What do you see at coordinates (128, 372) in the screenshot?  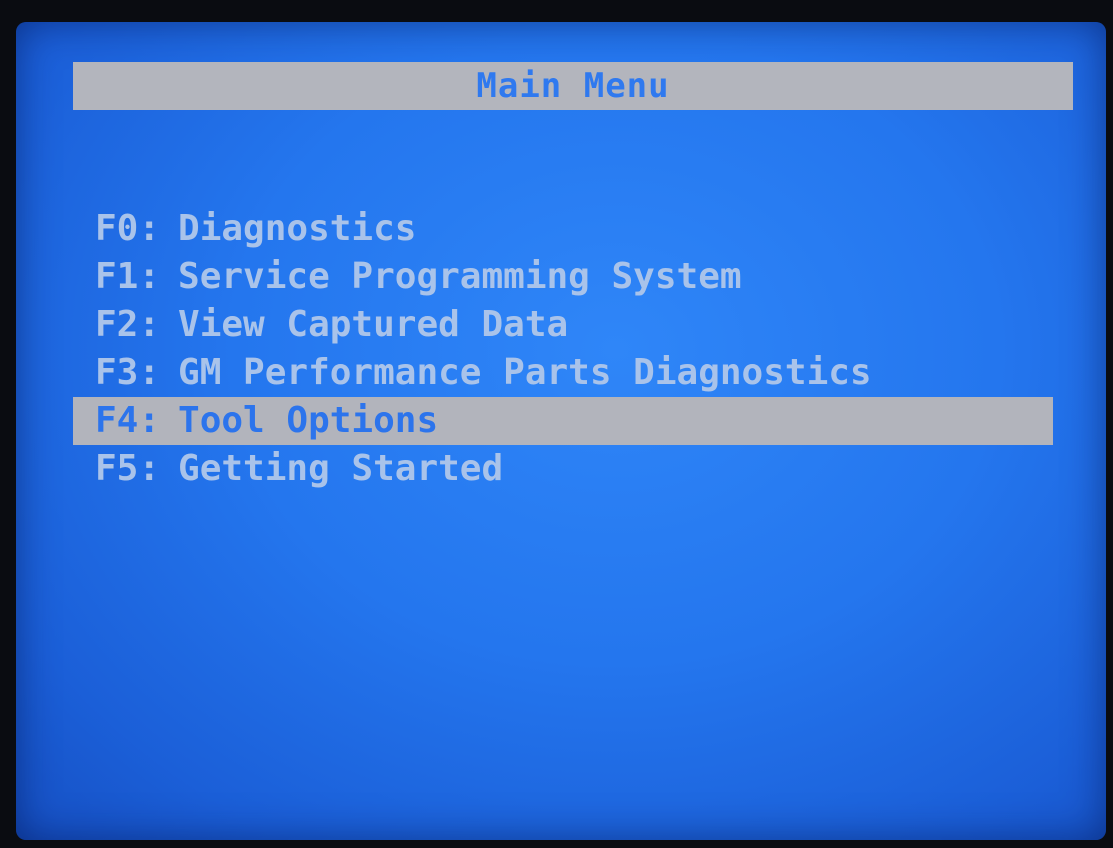 I see `menu-item-key: F3:` at bounding box center [128, 372].